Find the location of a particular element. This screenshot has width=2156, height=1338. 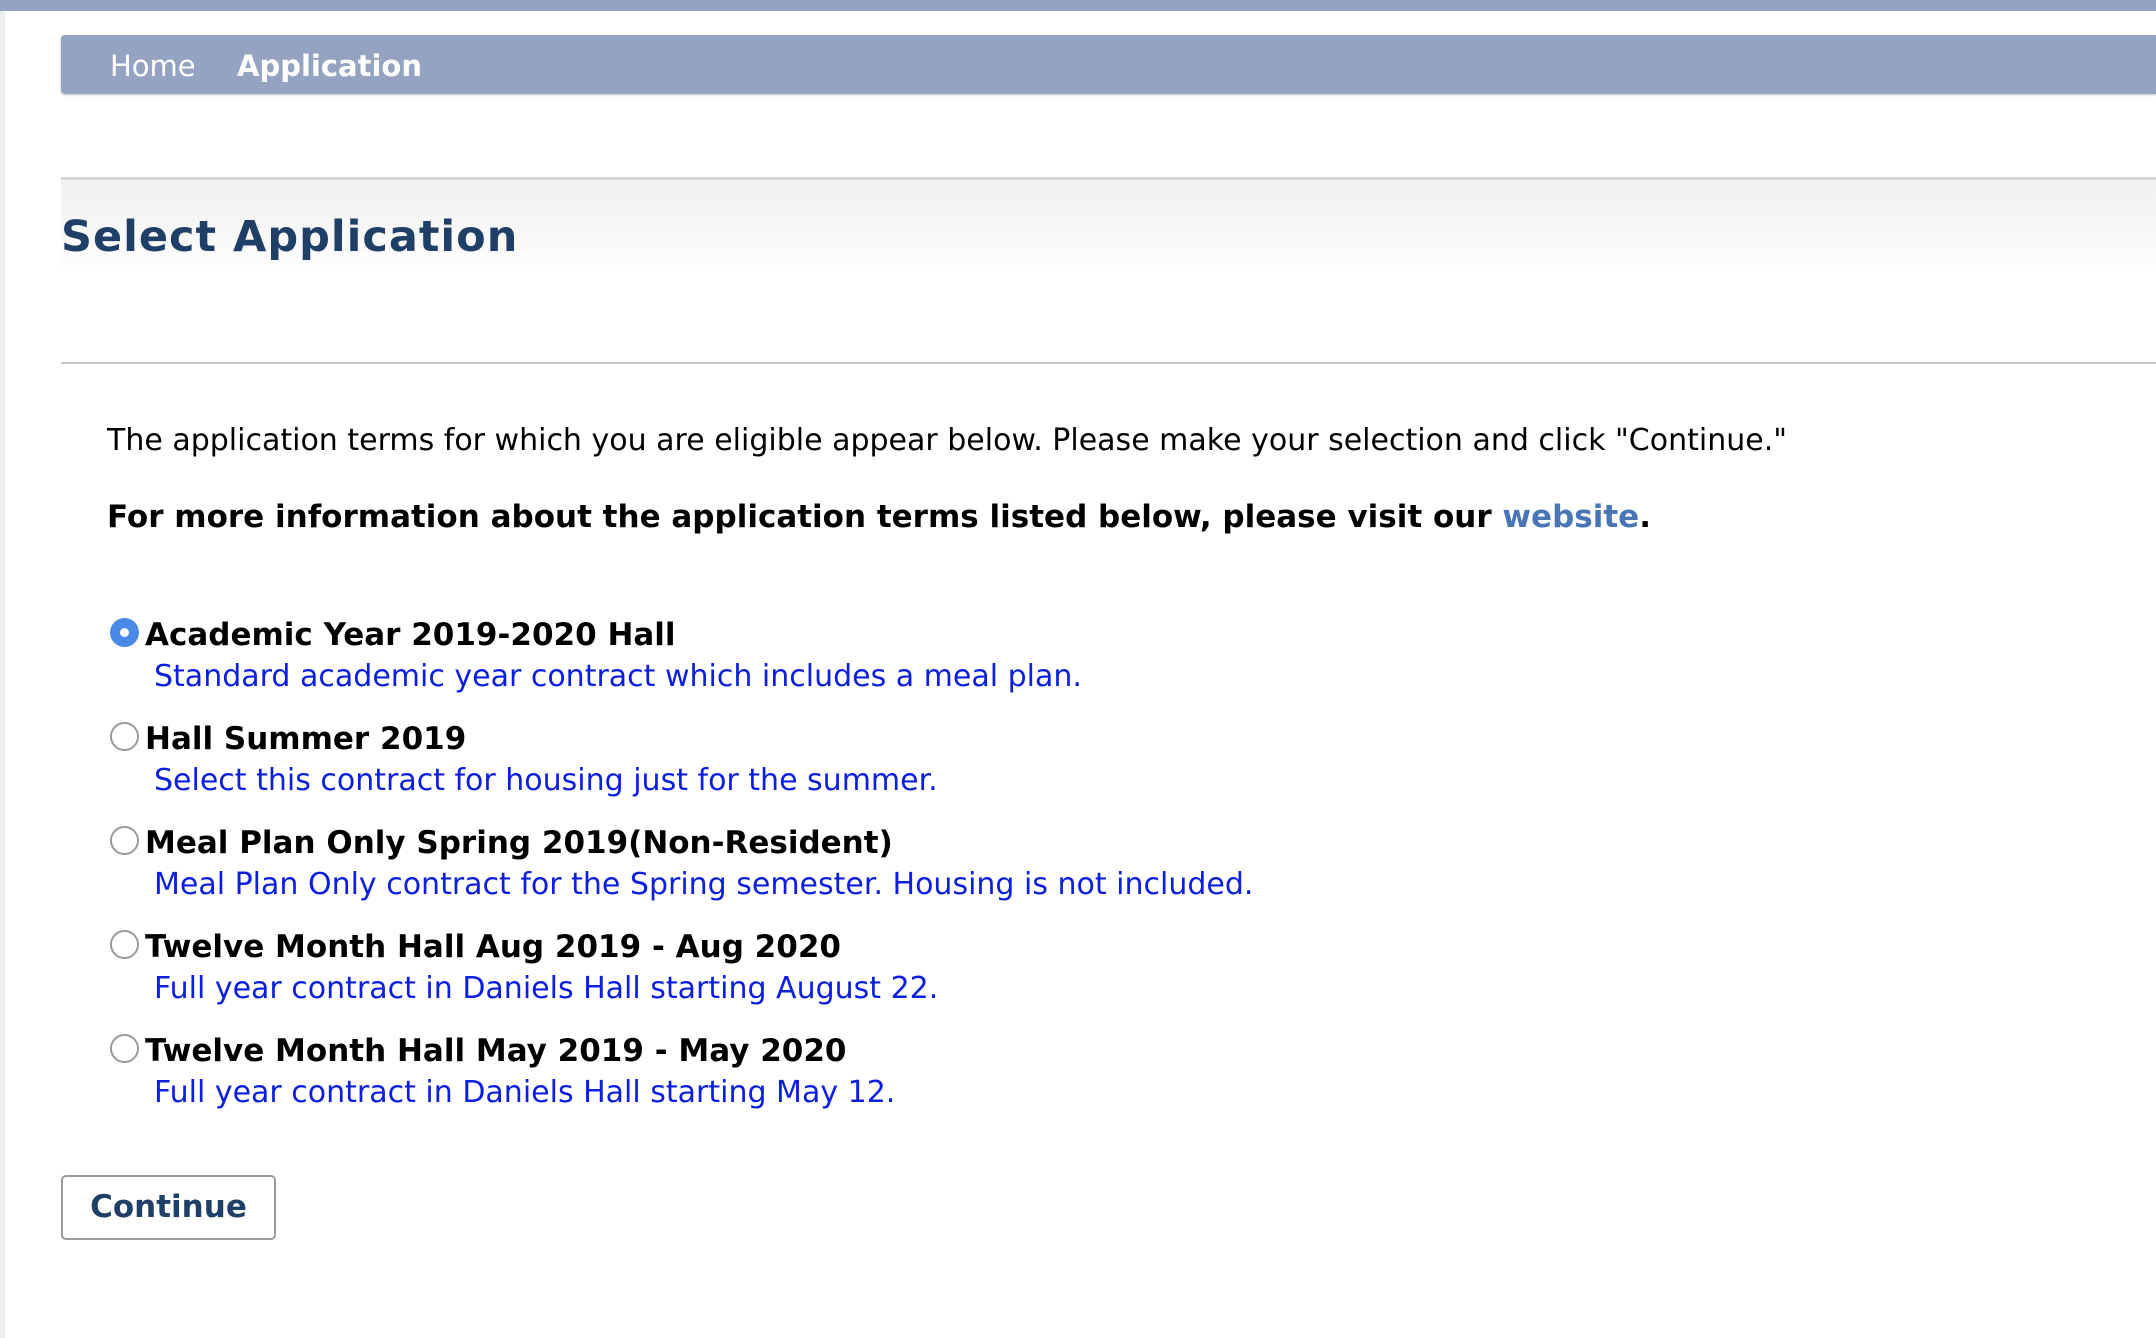

top-strip is located at coordinates (1078, 5).